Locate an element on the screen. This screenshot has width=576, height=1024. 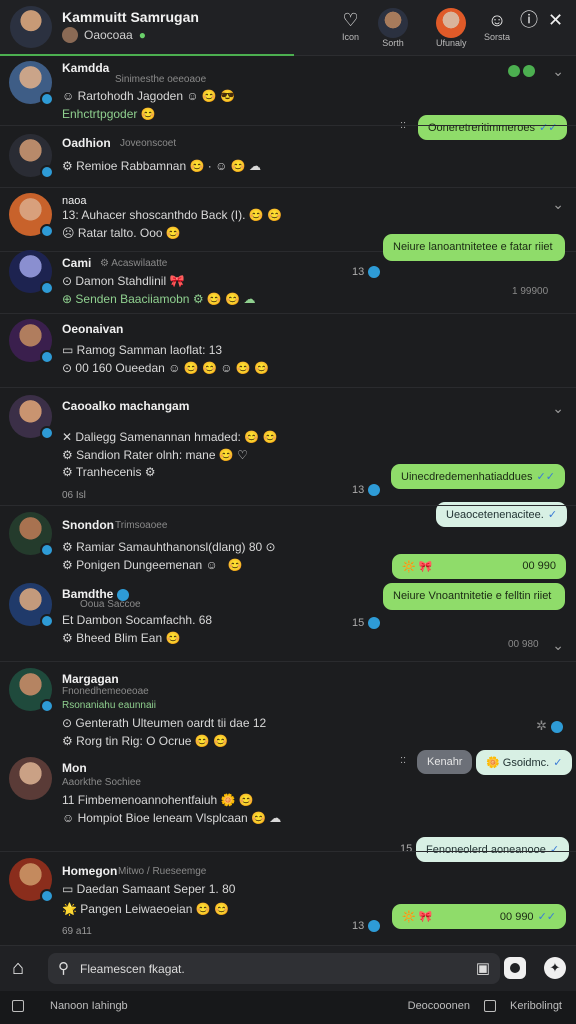
message-composer: ⌂ ⚲ ▣ ✦ is located at coordinates (288, 968).